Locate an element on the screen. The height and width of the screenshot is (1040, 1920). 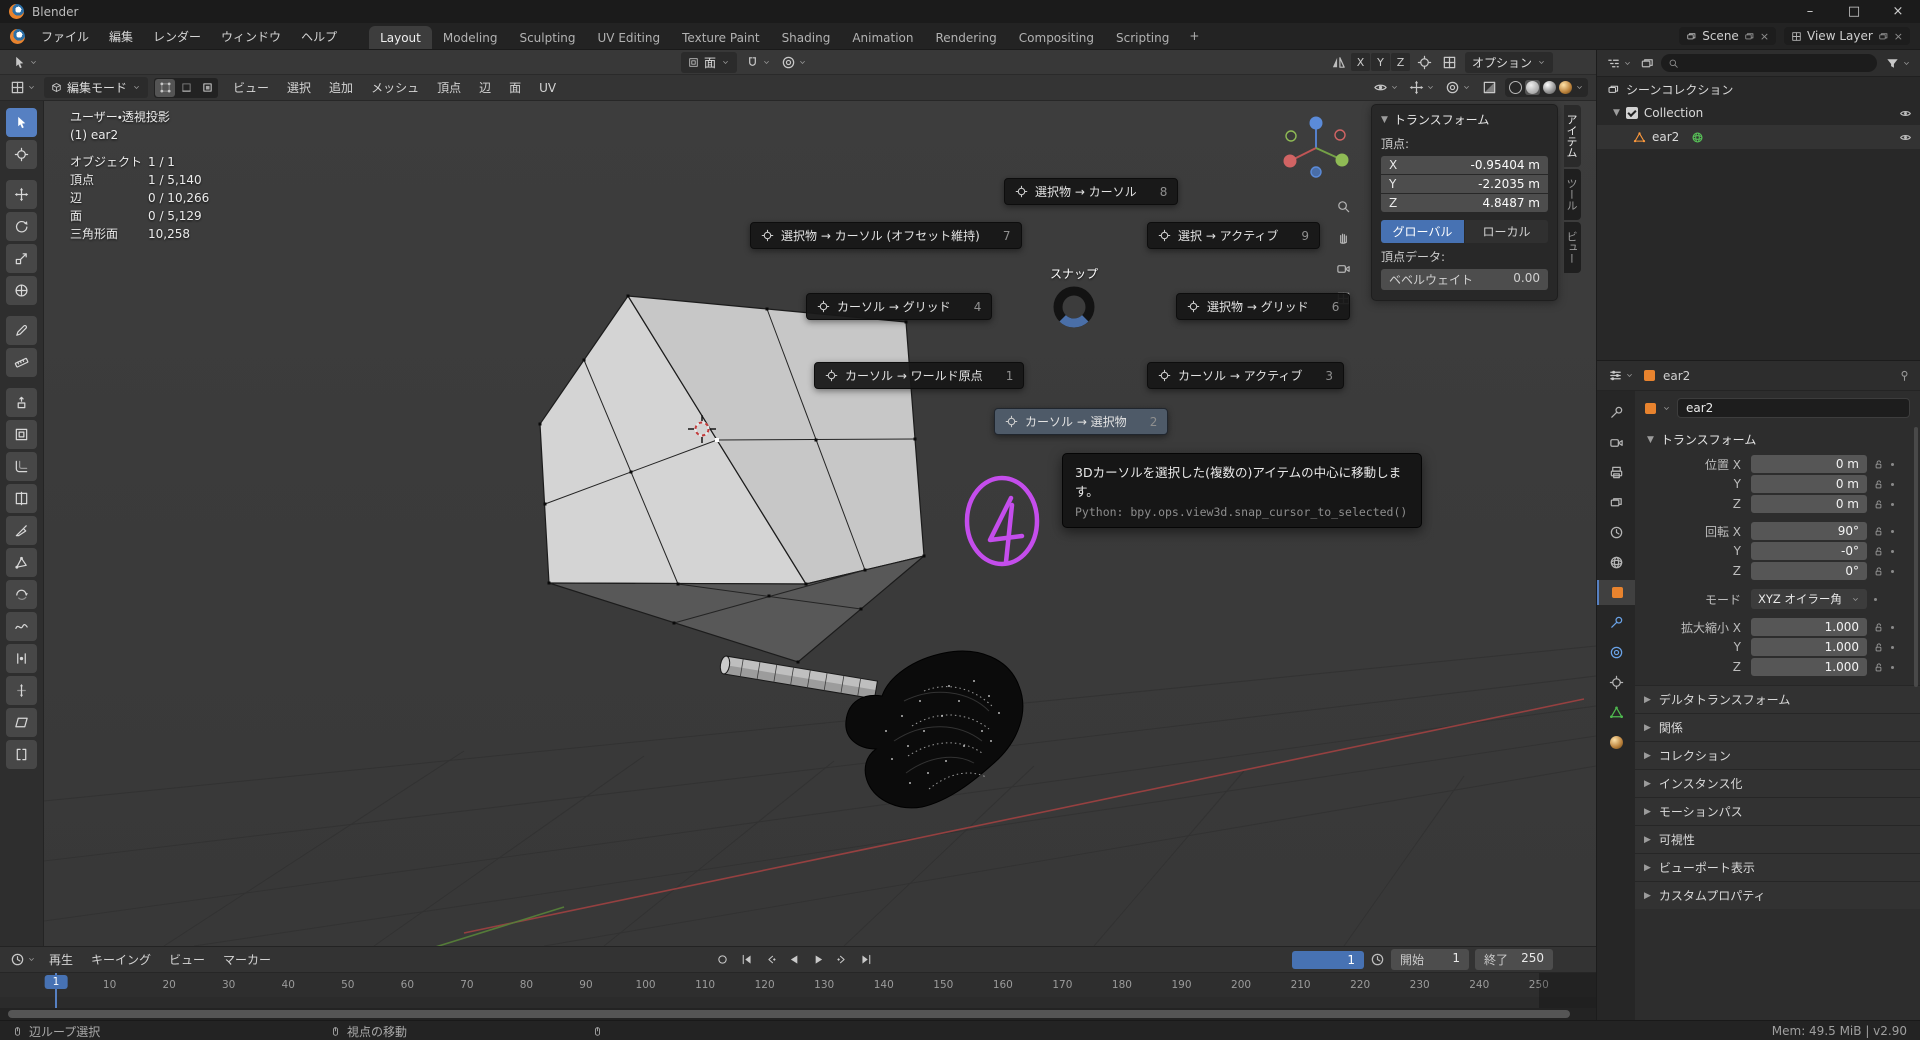
tool-shrink-fatten is located at coordinates (21, 690).